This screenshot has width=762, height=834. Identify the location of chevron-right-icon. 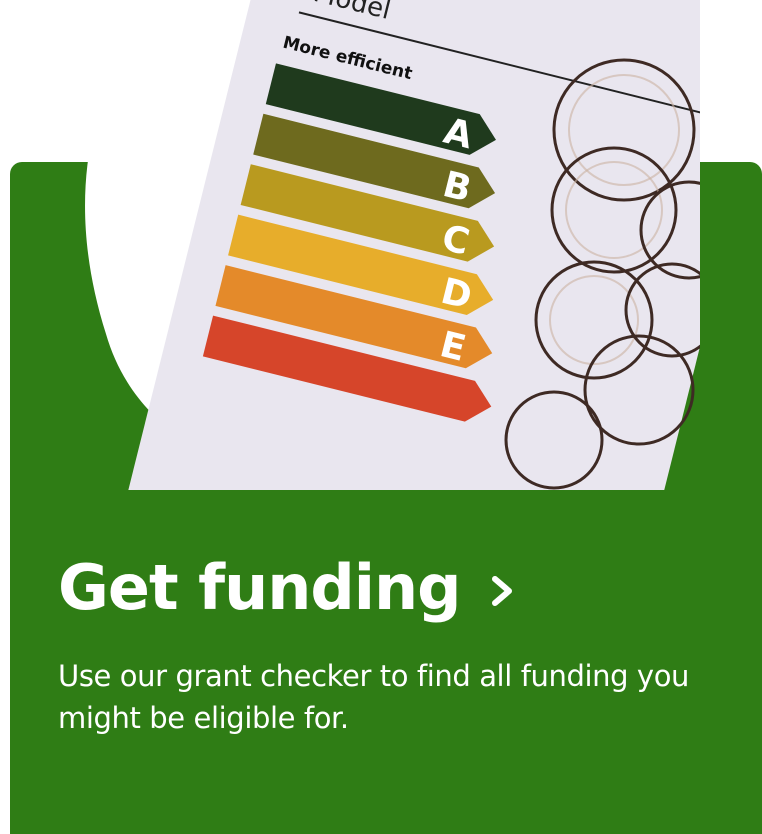
(502, 591).